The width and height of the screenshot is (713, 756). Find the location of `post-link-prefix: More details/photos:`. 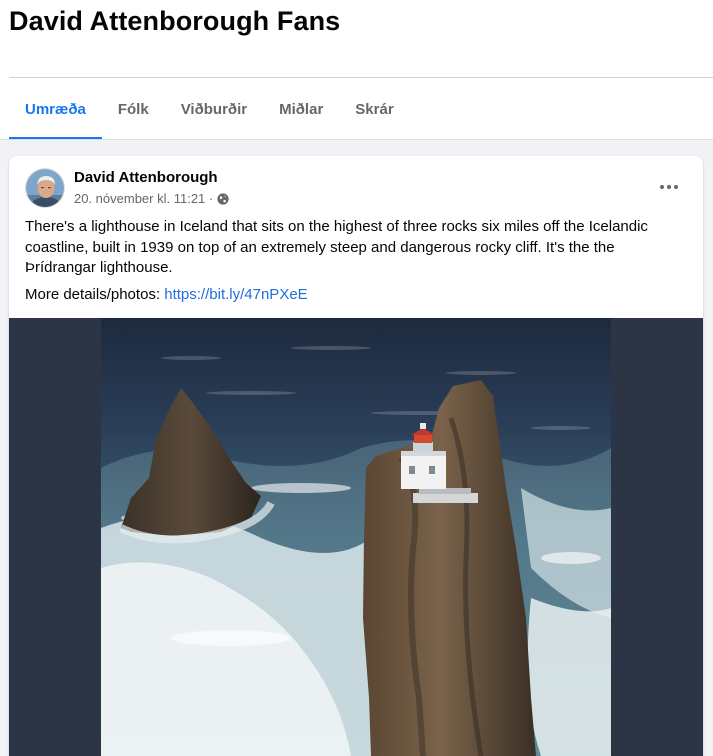

post-link-prefix: More details/photos: is located at coordinates (95, 294).